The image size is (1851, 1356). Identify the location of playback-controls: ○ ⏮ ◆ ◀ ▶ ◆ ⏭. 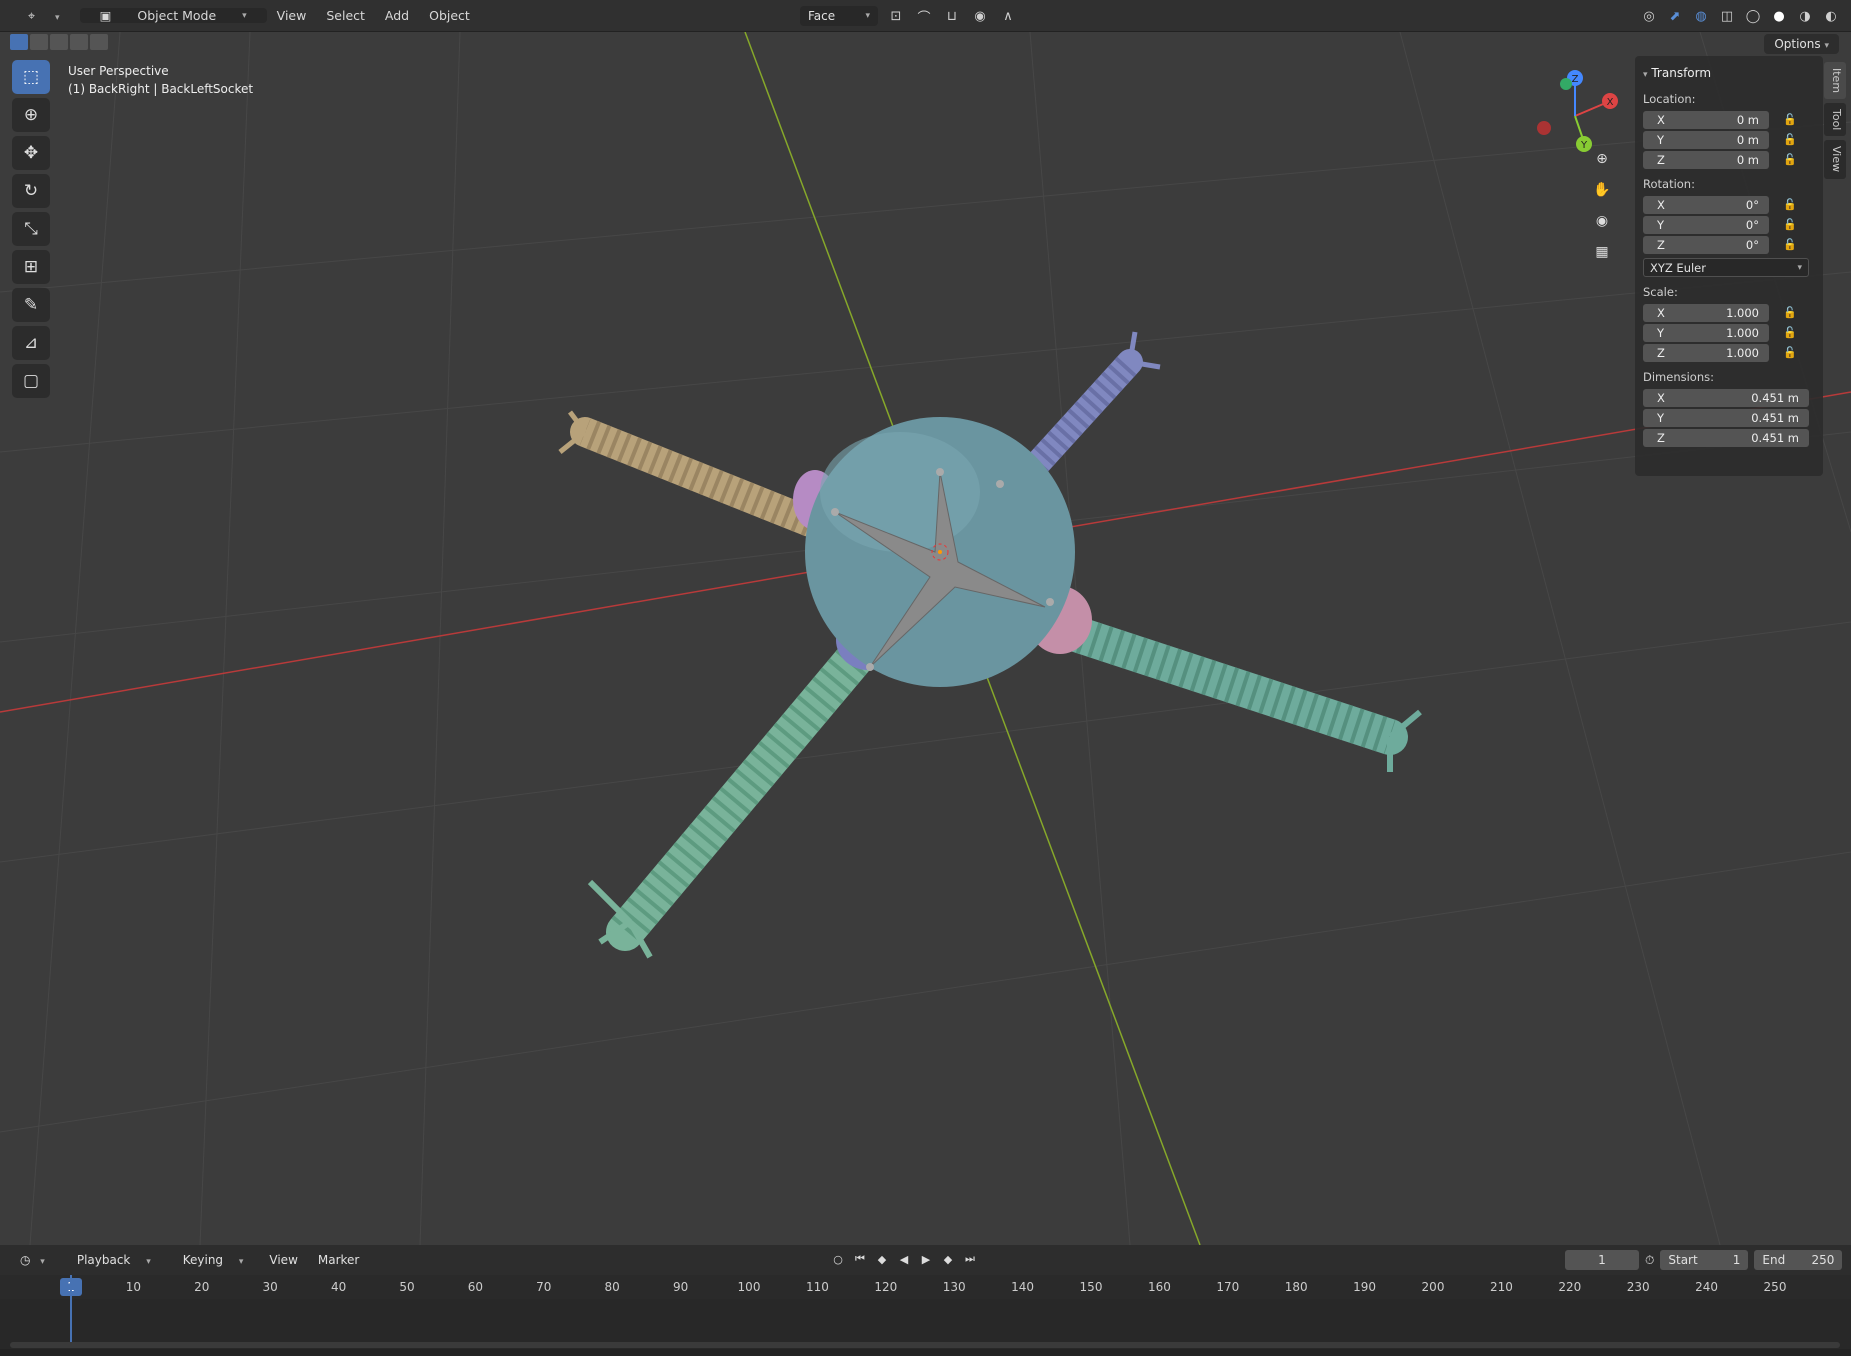
(904, 1259).